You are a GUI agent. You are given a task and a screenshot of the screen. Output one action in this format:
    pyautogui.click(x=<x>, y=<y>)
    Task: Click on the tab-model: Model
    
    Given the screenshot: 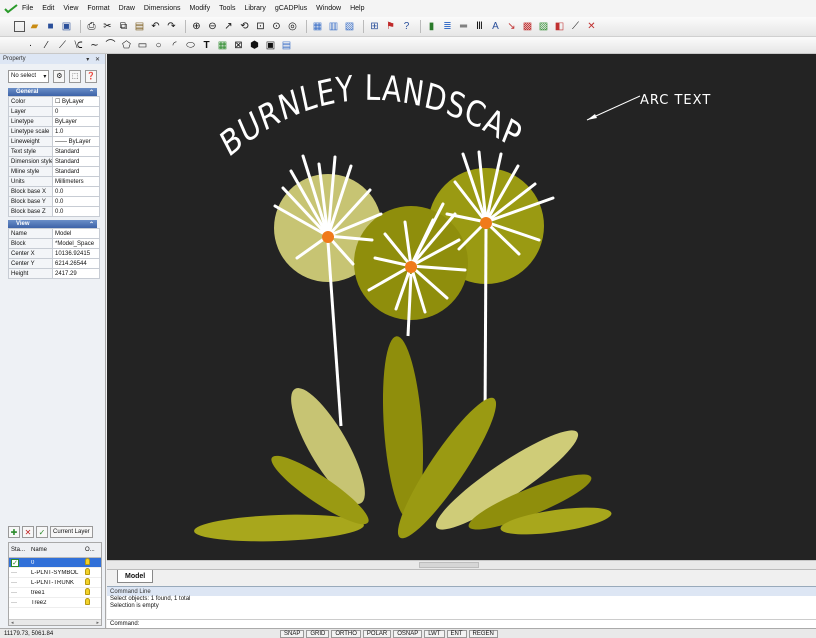 What is the action you would take?
    pyautogui.click(x=135, y=576)
    